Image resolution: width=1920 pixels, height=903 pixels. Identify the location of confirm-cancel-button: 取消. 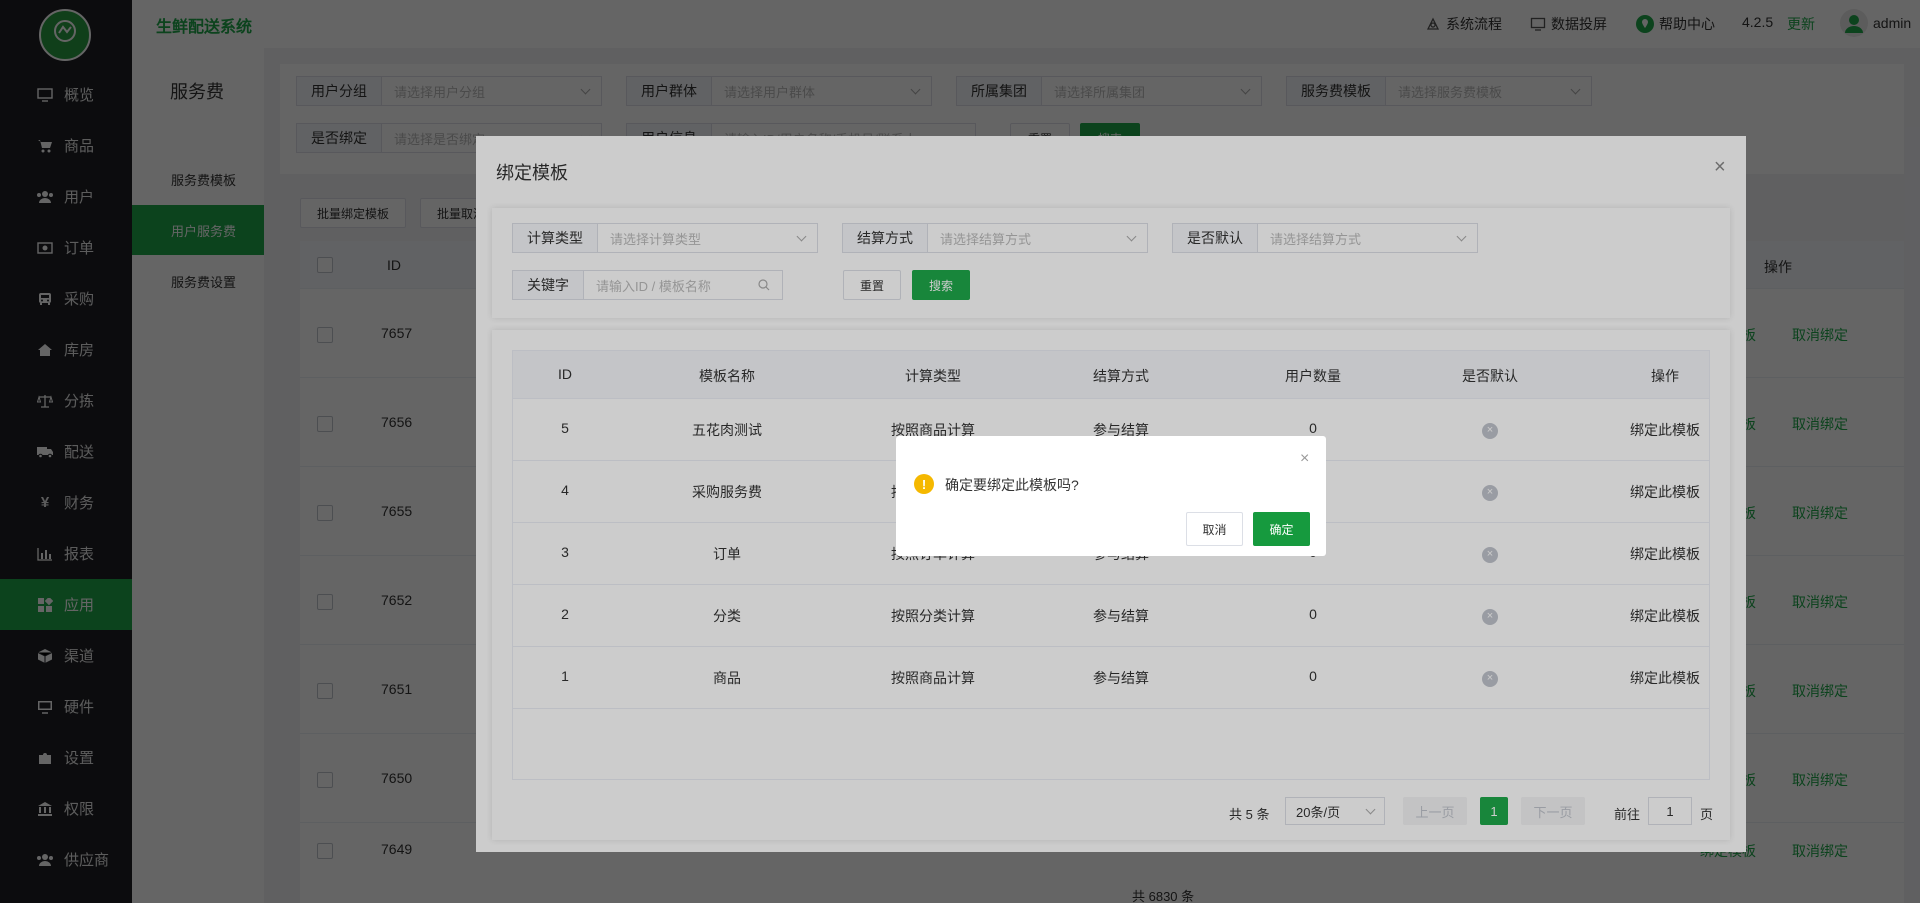
(1214, 529).